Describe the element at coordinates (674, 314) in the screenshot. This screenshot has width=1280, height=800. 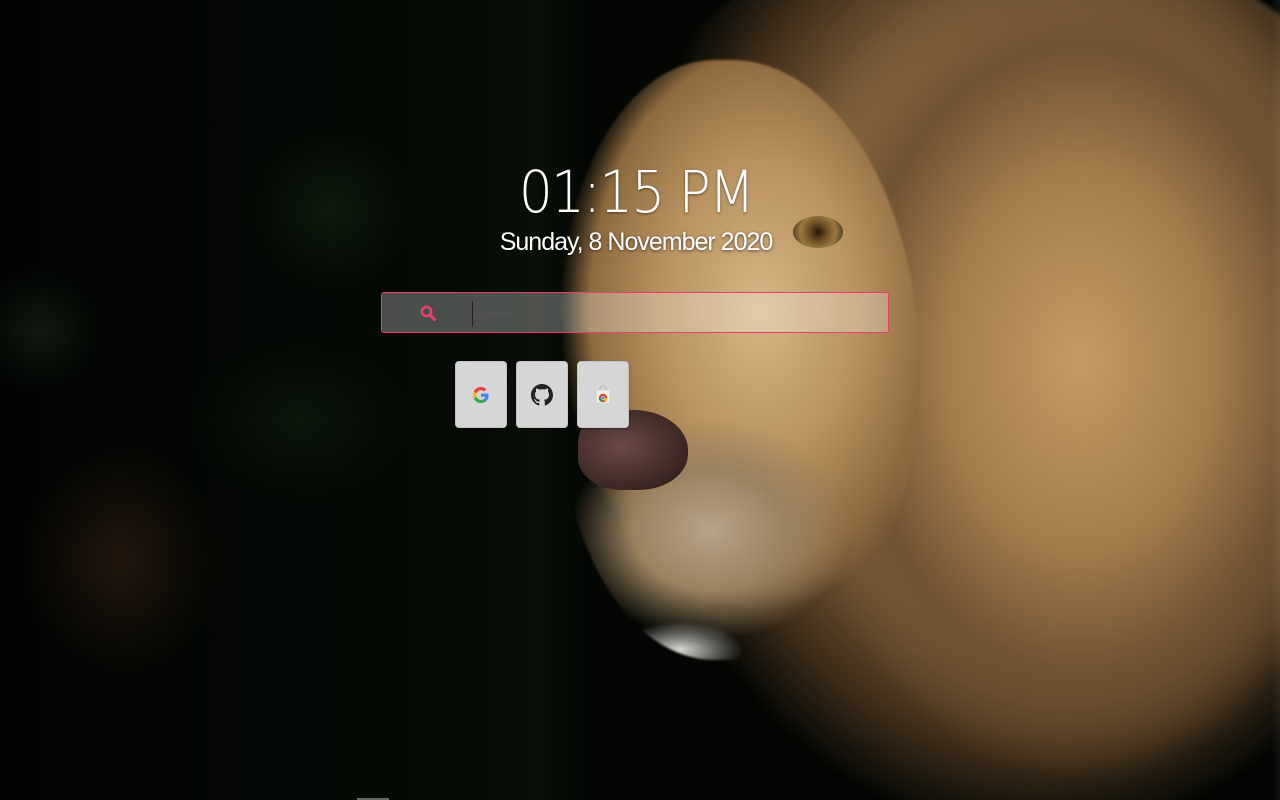
I see `search-input` at that location.